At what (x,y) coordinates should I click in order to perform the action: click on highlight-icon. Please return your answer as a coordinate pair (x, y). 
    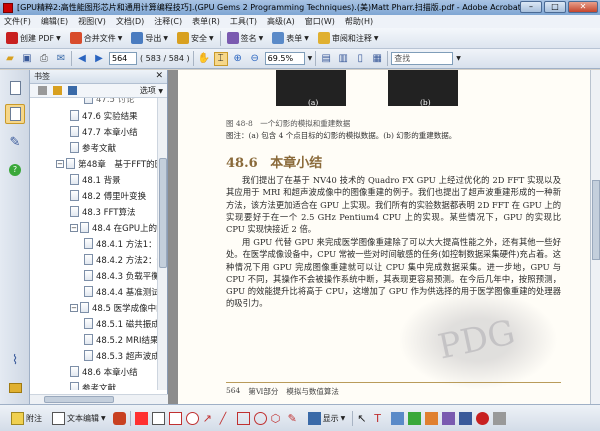
    Looking at the image, I should click on (141, 418).